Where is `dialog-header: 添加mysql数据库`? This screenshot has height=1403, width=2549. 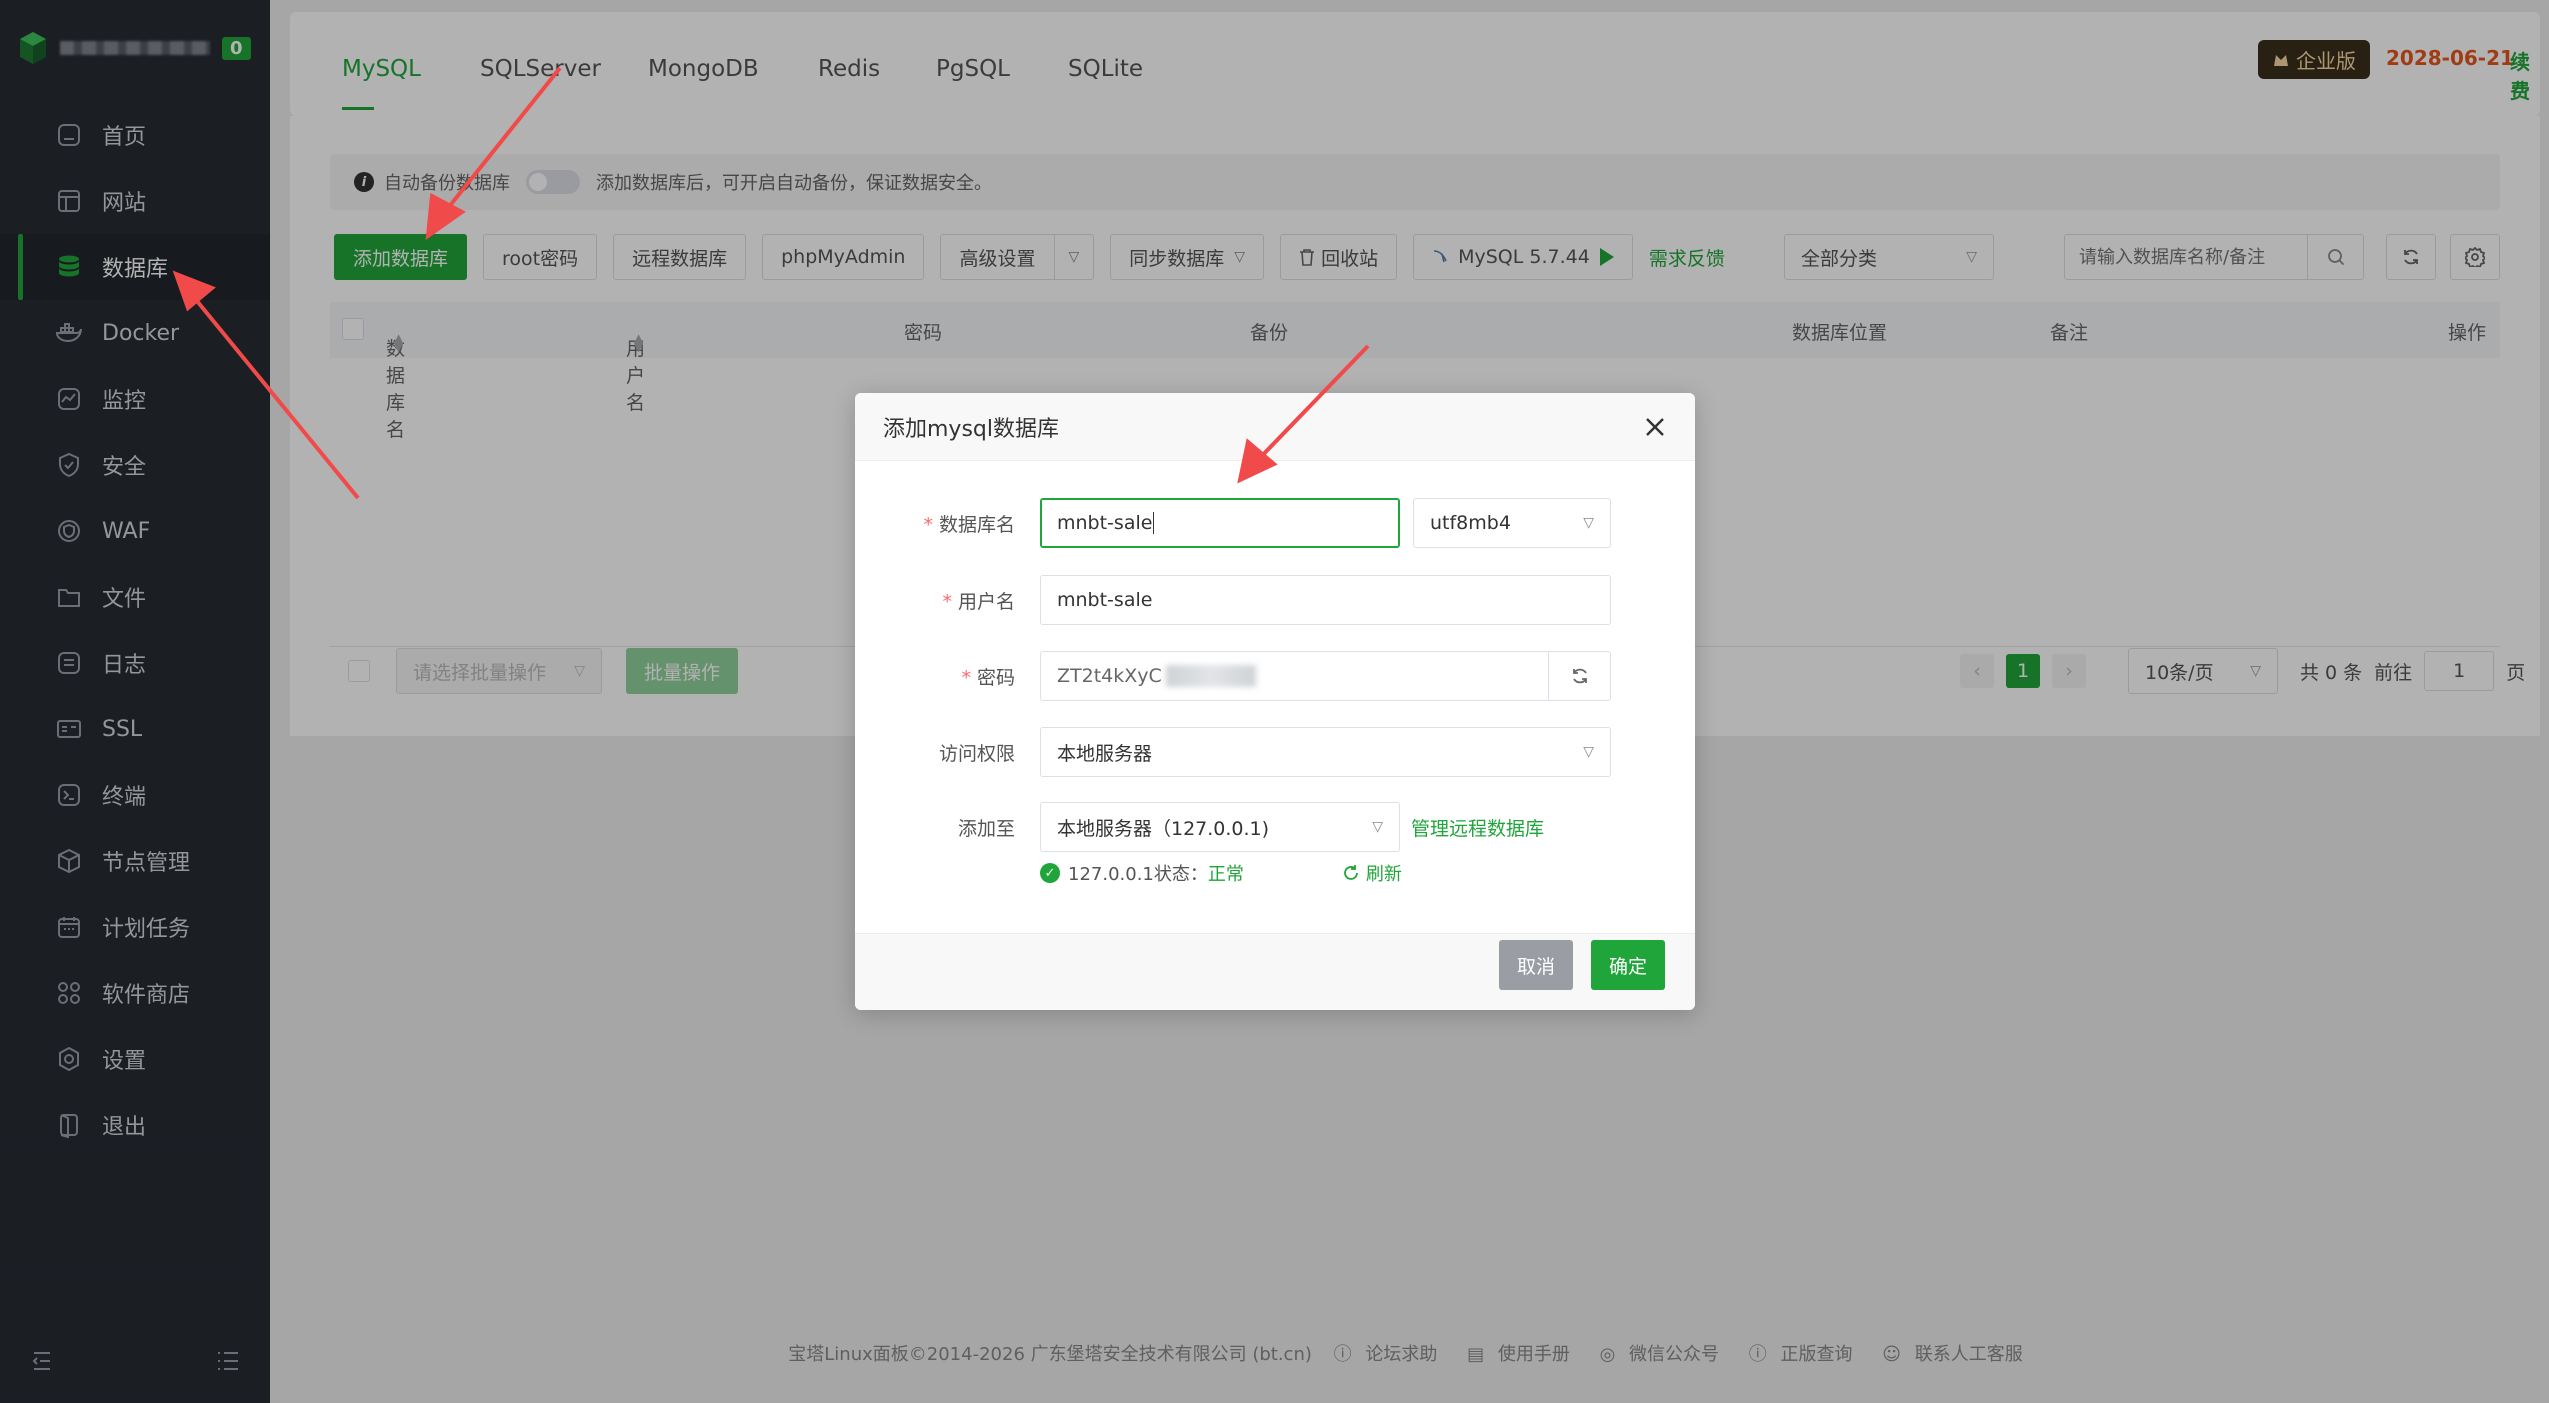 dialog-header: 添加mysql数据库 is located at coordinates (1275, 427).